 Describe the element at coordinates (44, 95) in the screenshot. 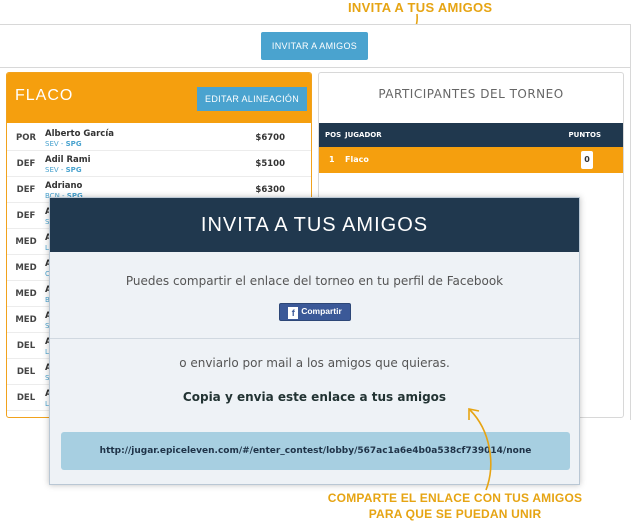

I see `team-name: FLACO` at that location.